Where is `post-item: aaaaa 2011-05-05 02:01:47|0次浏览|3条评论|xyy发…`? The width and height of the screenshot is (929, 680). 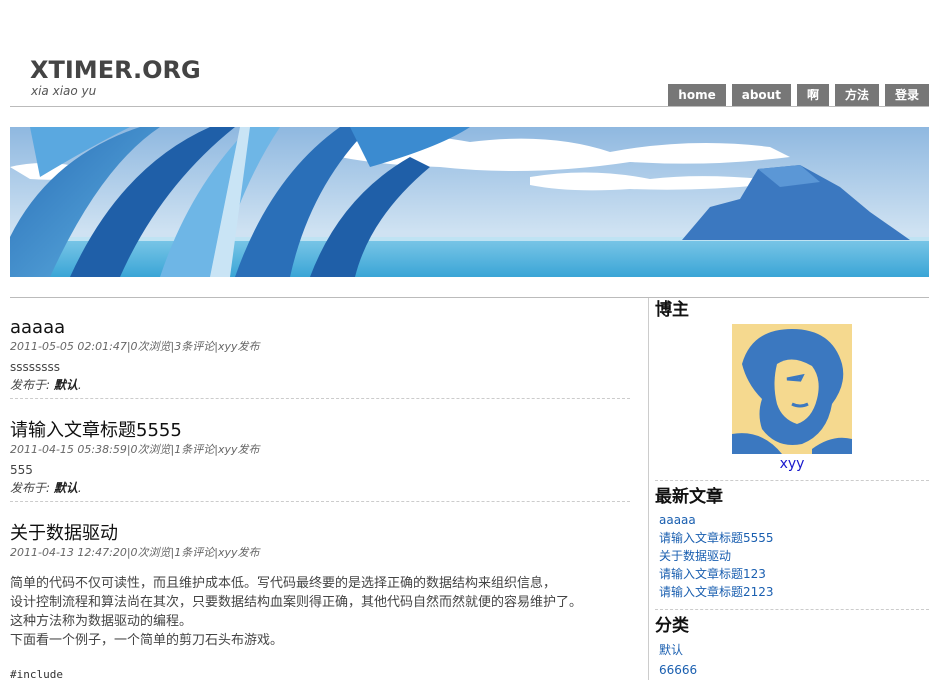 post-item: aaaaa 2011-05-05 02:01:47|0次浏览|3条评论|xyy发… is located at coordinates (320, 357).